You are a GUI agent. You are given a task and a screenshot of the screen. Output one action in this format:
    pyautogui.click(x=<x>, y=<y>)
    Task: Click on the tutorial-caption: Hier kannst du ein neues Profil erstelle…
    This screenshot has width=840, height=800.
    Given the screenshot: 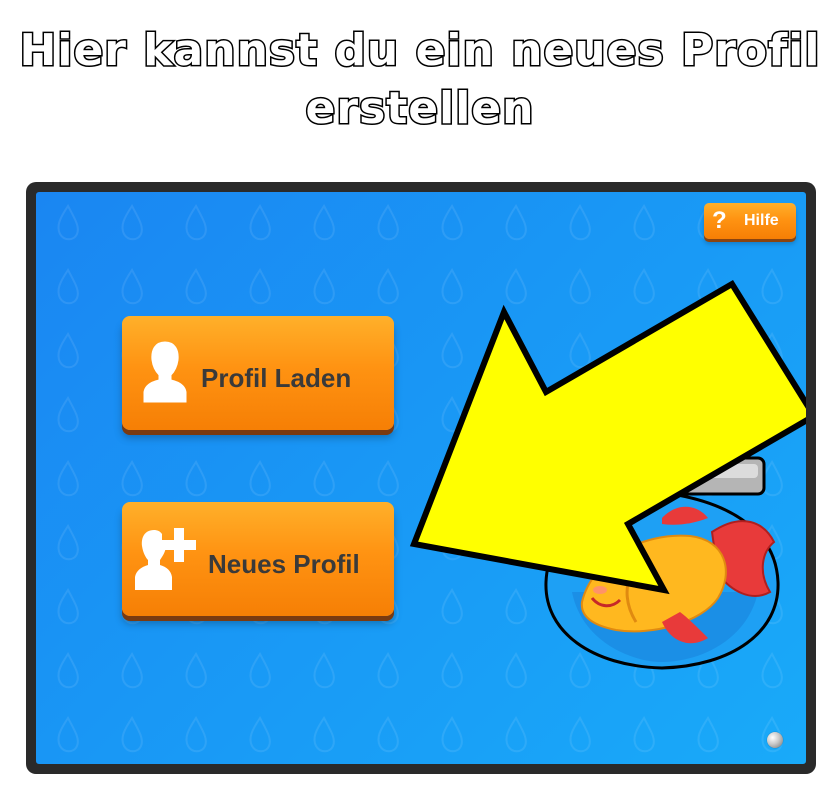 What is the action you would take?
    pyautogui.click(x=420, y=80)
    